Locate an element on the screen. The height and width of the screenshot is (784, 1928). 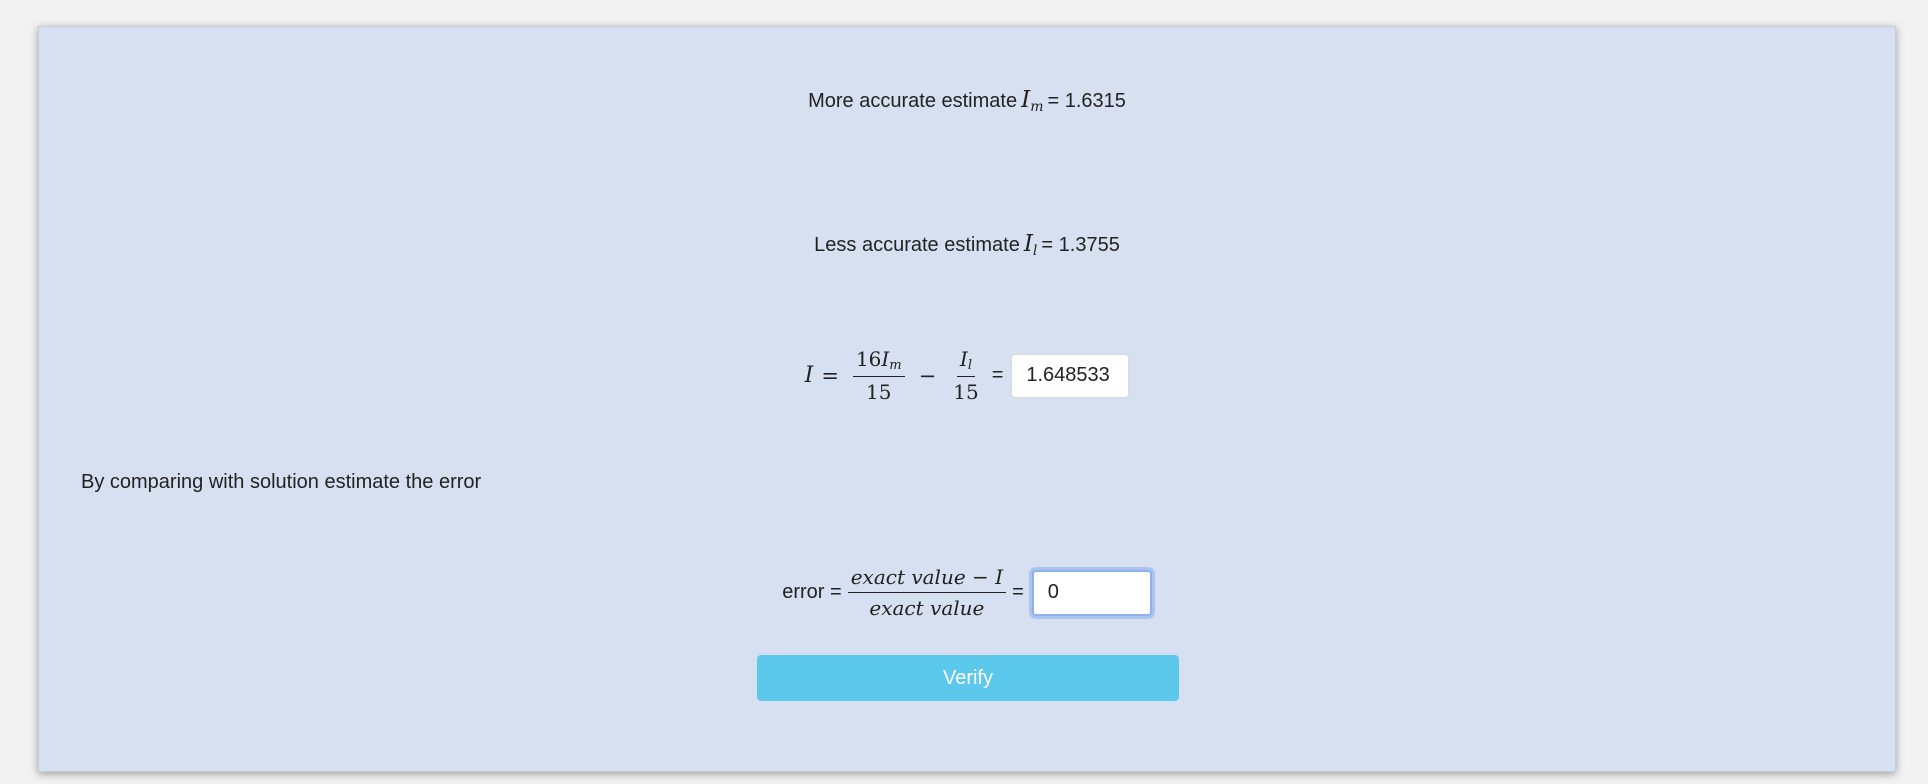
less-accurate-label: Less accurate estimate is located at coordinates (917, 244).